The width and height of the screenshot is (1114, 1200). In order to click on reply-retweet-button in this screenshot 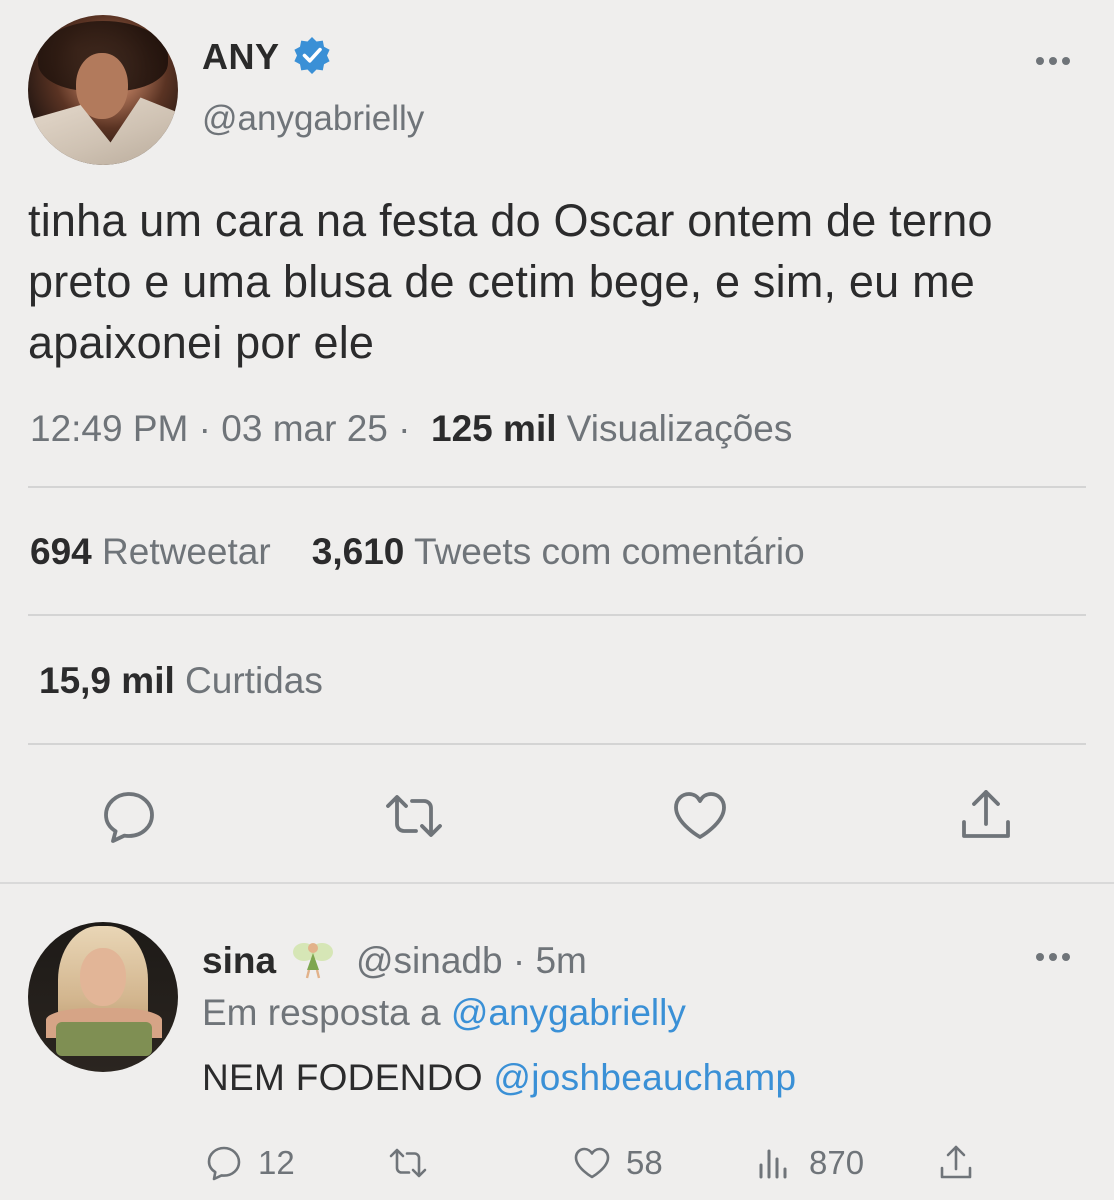, I will do `click(408, 1163)`.